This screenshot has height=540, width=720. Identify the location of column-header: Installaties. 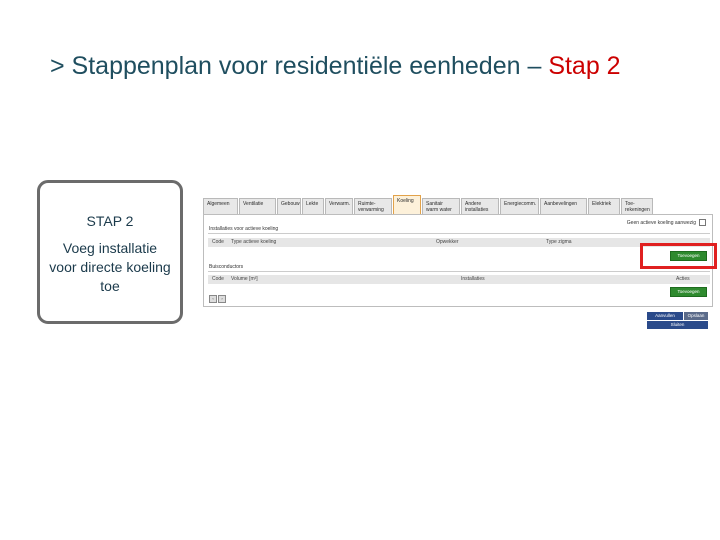
(473, 279).